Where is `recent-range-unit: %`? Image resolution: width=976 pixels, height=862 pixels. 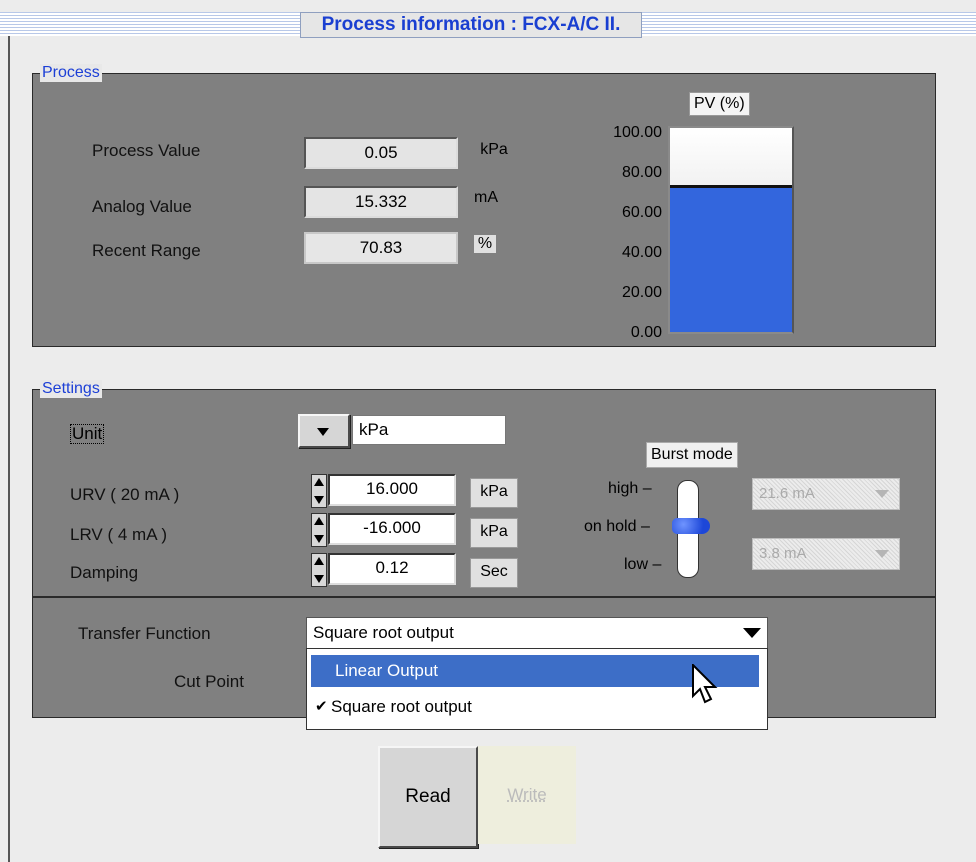 recent-range-unit: % is located at coordinates (485, 244).